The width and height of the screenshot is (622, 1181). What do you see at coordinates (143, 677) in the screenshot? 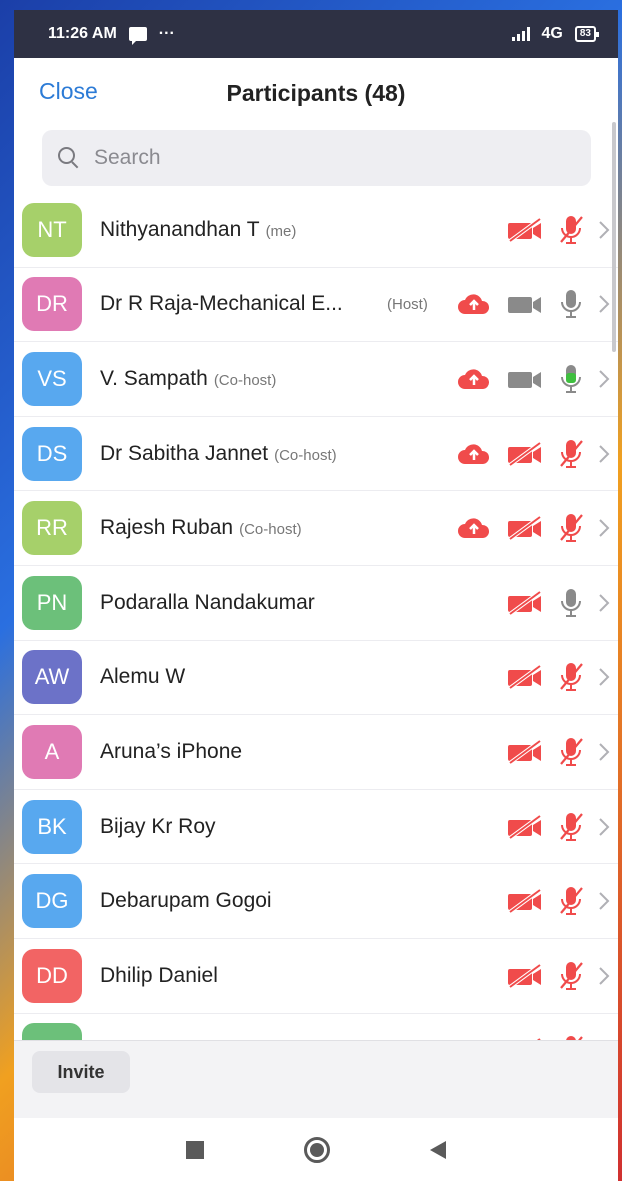
I see `participant-name: Alemu W` at bounding box center [143, 677].